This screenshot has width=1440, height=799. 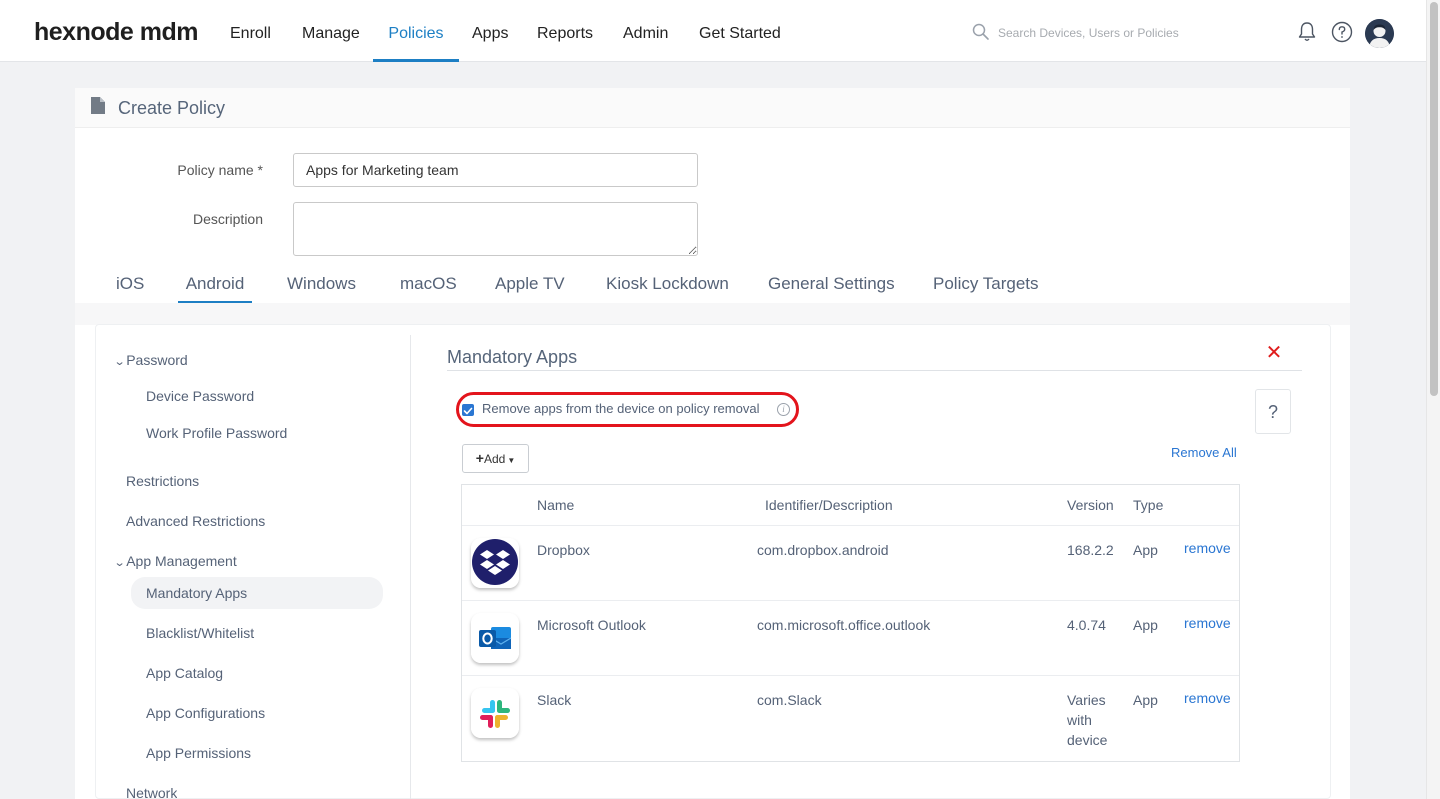 I want to click on page-scrollbar, so click(x=1433, y=399).